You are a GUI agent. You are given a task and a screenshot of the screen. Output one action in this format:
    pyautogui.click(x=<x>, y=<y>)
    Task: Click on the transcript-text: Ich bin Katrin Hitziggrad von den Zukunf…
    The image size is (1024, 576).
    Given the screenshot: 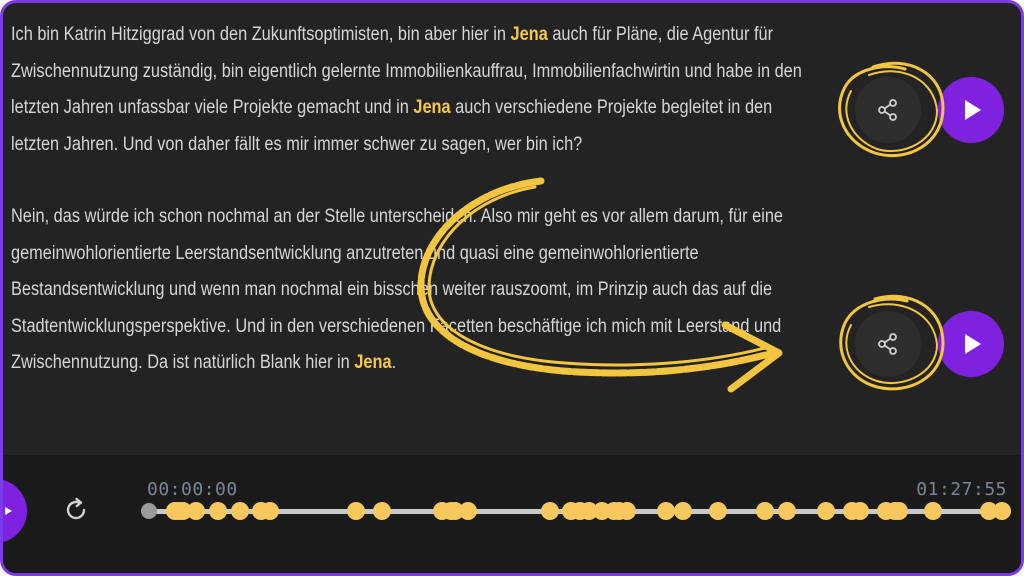 What is the action you would take?
    pyautogui.click(x=261, y=34)
    